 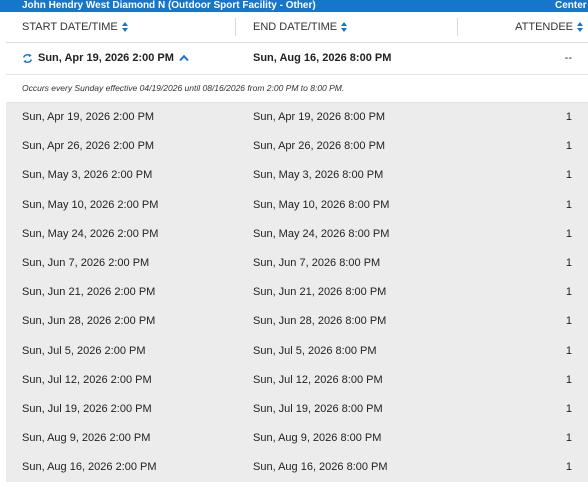 I want to click on occurrence-end: Sun, Jul 12, 2026 8:00 PM, so click(x=318, y=379).